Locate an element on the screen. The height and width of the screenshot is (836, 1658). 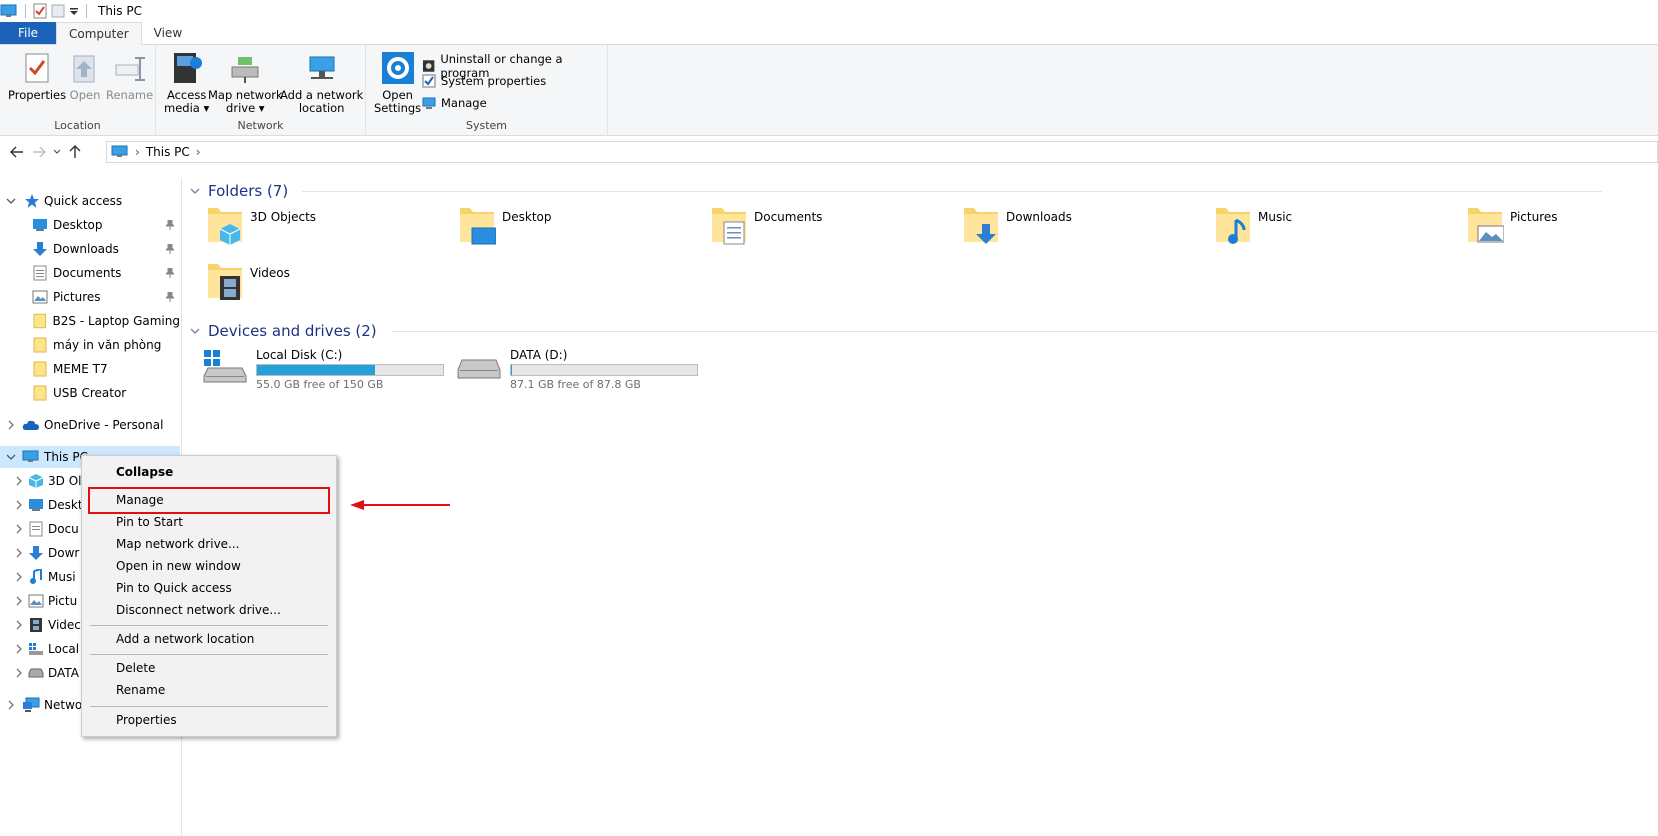
sidebar-label: Downloads is located at coordinates (86, 249).